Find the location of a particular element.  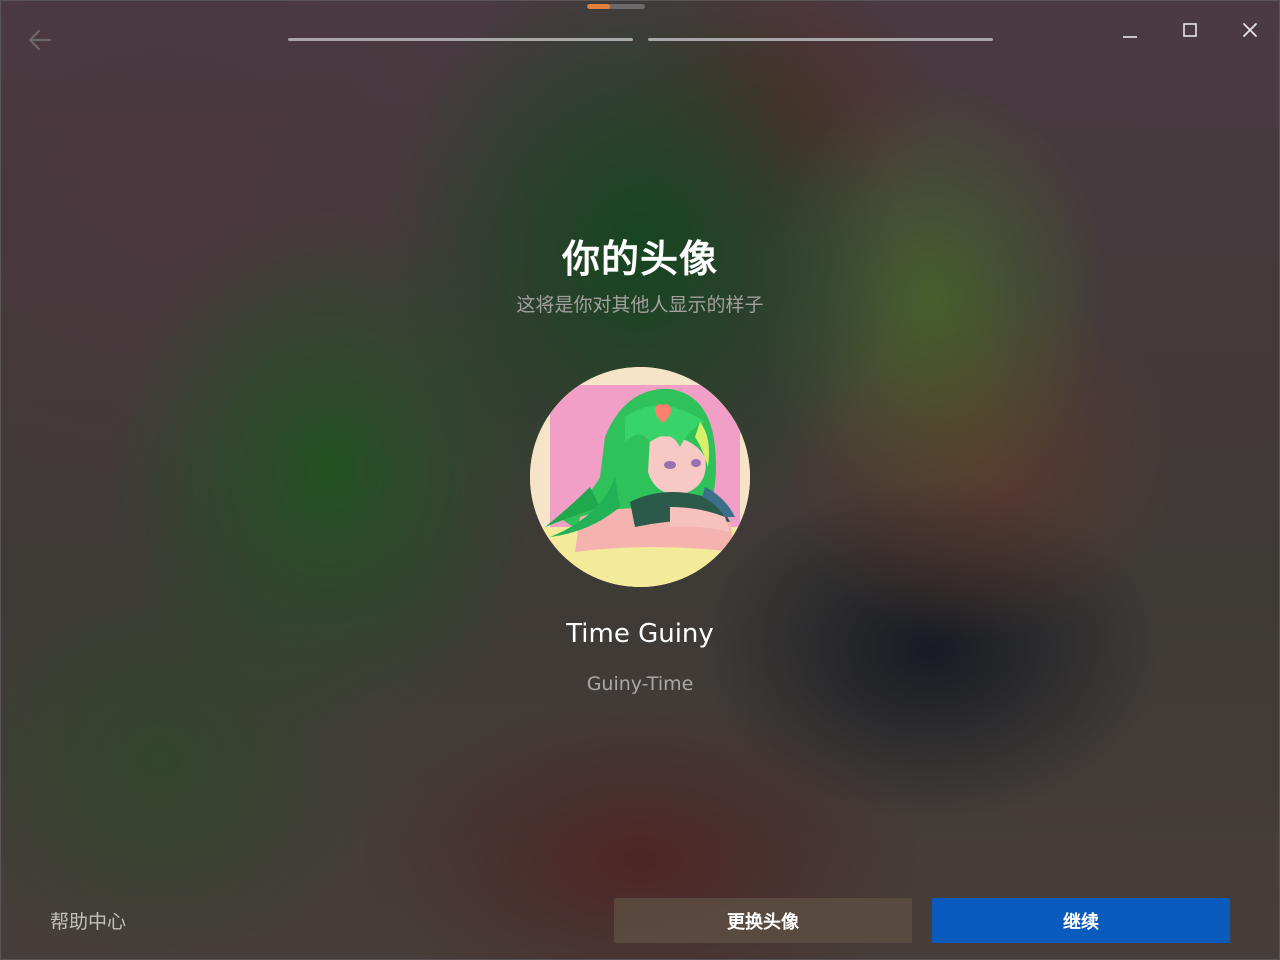

page-title: 你的头像 is located at coordinates (639, 259).